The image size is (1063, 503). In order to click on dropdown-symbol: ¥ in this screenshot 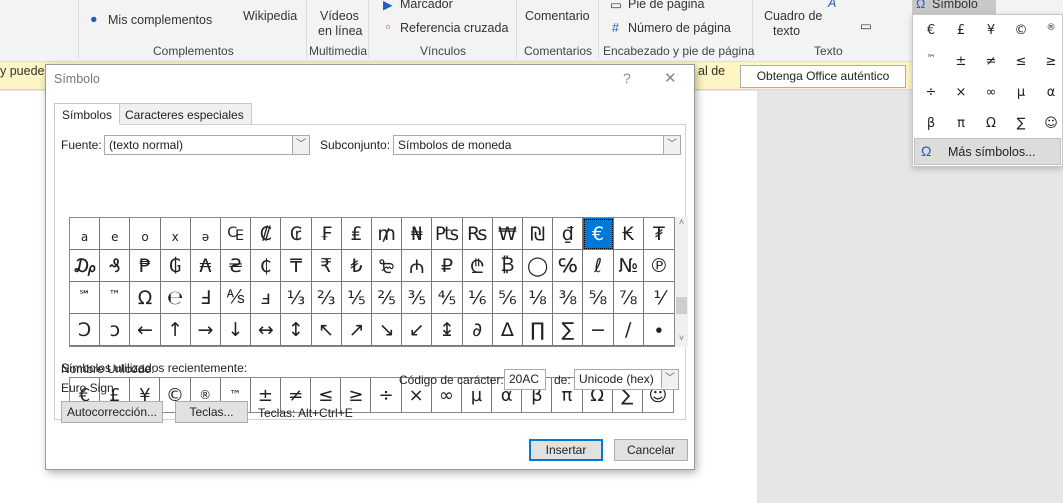, I will do `click(991, 30)`.